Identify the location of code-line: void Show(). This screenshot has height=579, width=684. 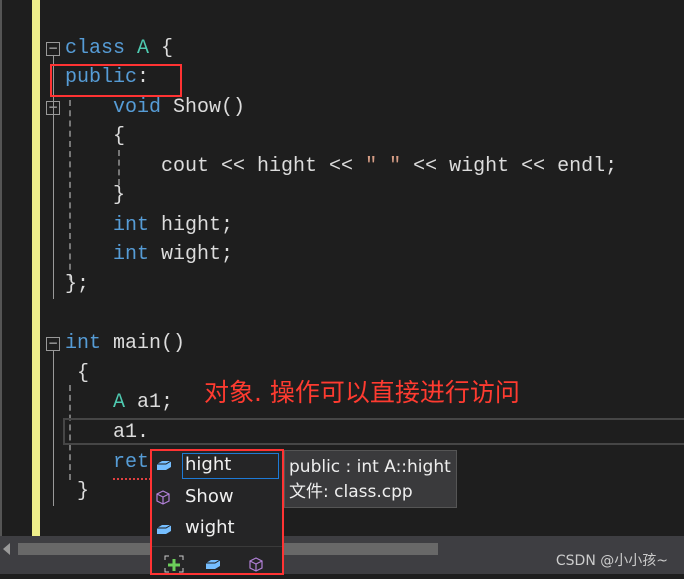
(155, 108).